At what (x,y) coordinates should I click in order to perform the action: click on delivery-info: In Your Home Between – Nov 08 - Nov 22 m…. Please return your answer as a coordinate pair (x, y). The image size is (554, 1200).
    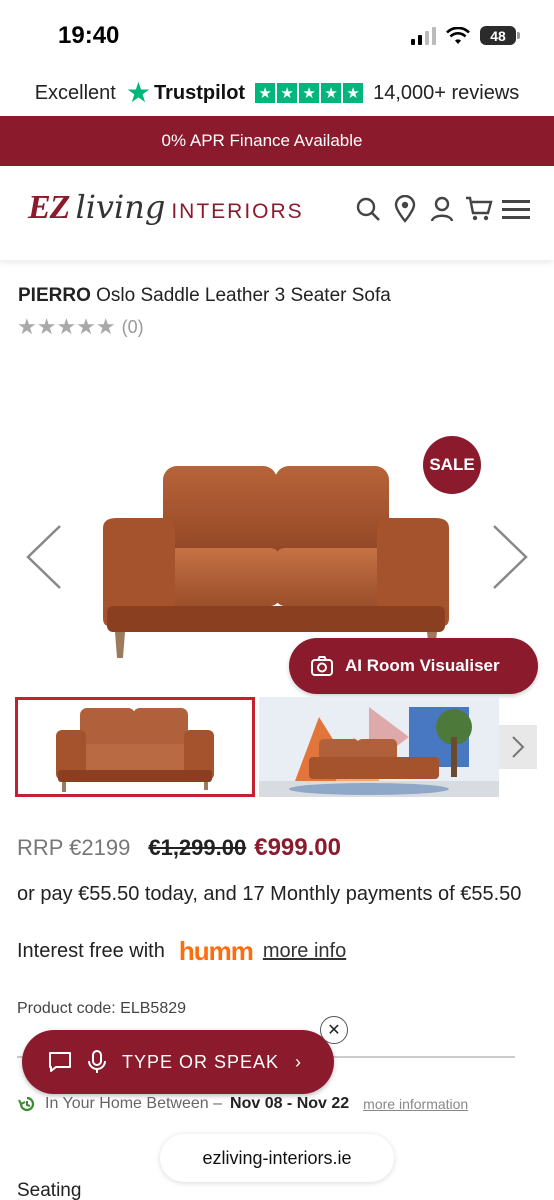
    Looking at the image, I should click on (242, 1104).